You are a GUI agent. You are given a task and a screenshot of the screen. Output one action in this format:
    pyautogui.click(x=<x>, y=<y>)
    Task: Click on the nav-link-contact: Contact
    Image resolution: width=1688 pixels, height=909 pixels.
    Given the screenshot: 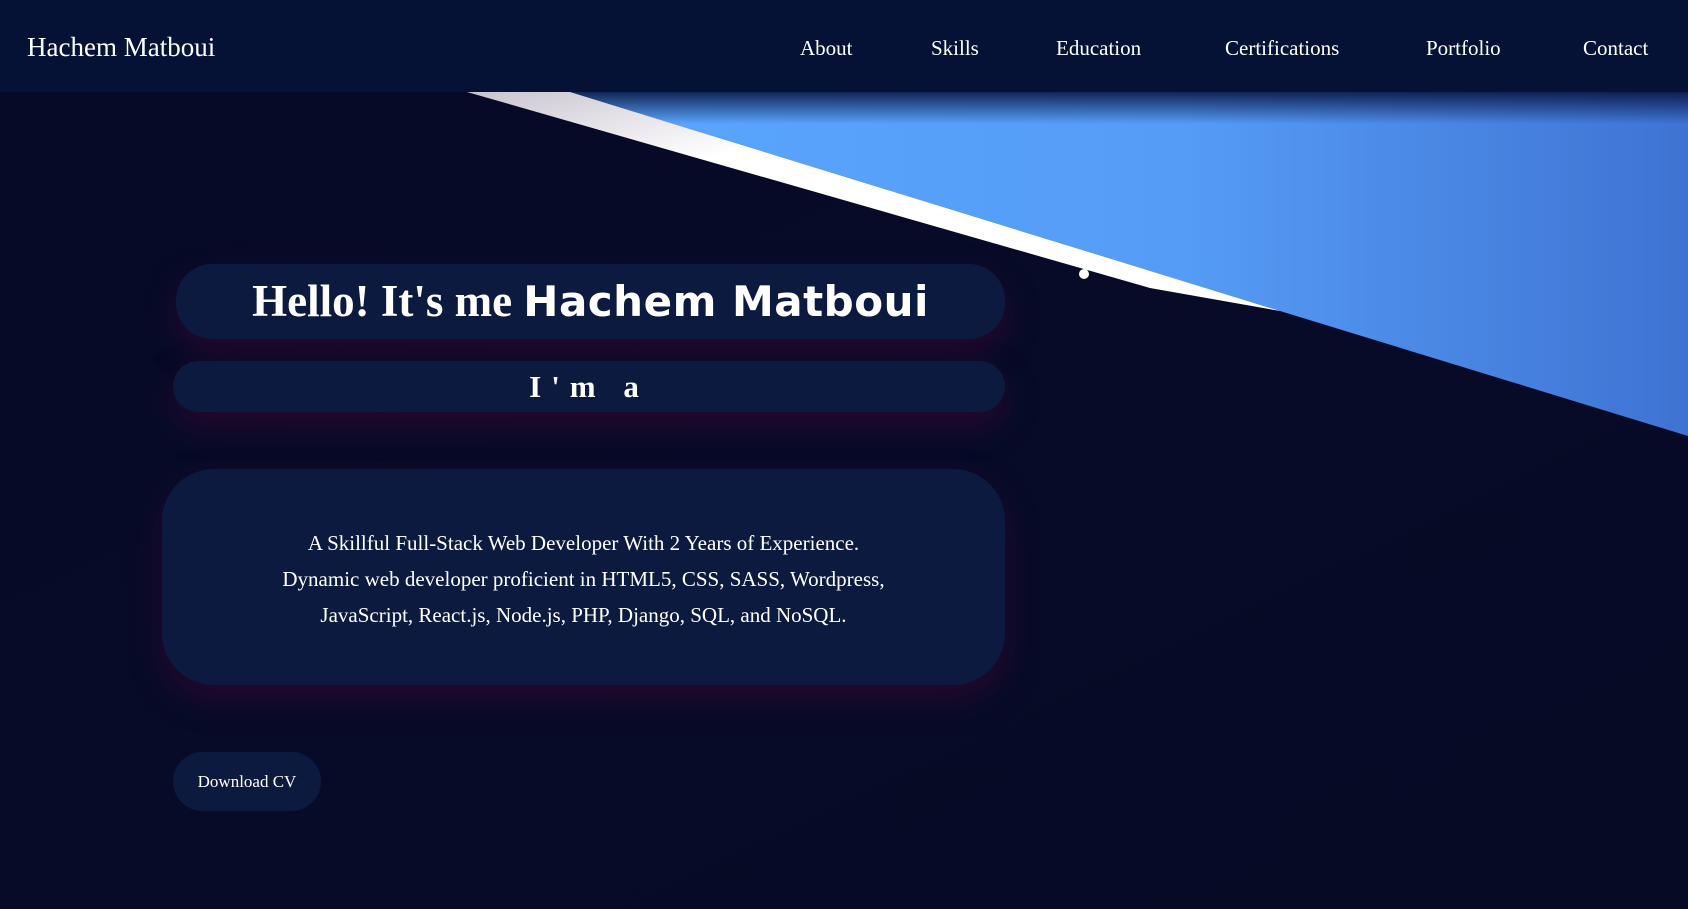 What is the action you would take?
    pyautogui.click(x=1615, y=48)
    